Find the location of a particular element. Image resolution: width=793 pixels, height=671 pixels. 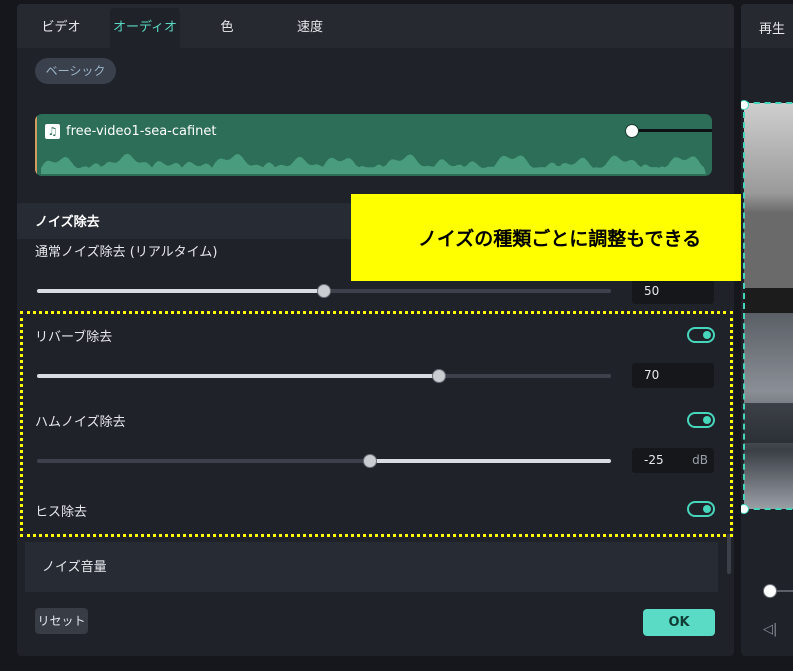

music-note-icon: ♫ is located at coordinates (52, 131).